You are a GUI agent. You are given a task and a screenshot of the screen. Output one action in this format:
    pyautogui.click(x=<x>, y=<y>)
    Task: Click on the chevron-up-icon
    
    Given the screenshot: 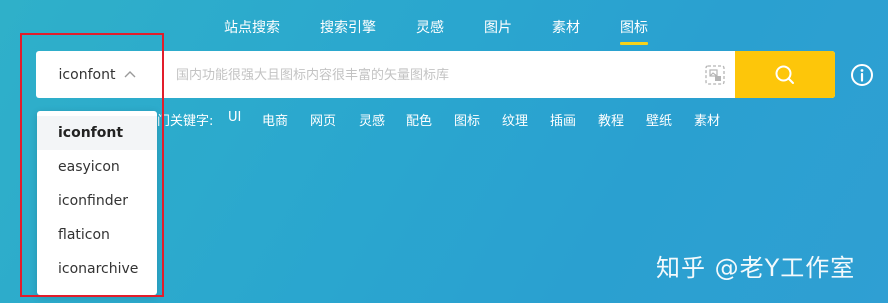 What is the action you would take?
    pyautogui.click(x=130, y=73)
    